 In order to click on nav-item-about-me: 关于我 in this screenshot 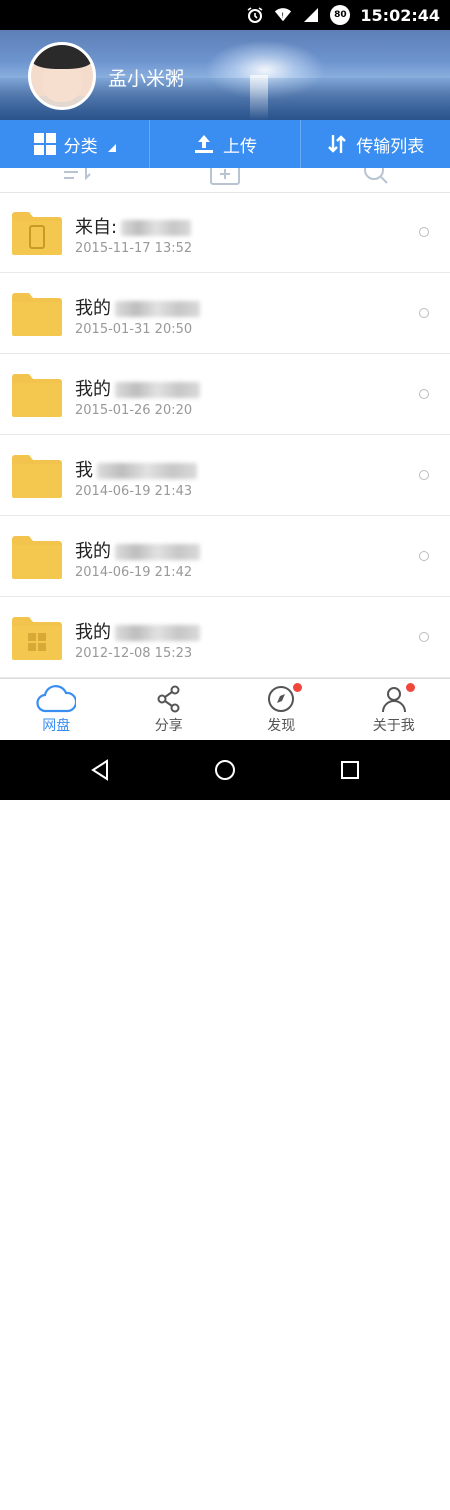, I will do `click(394, 710)`.